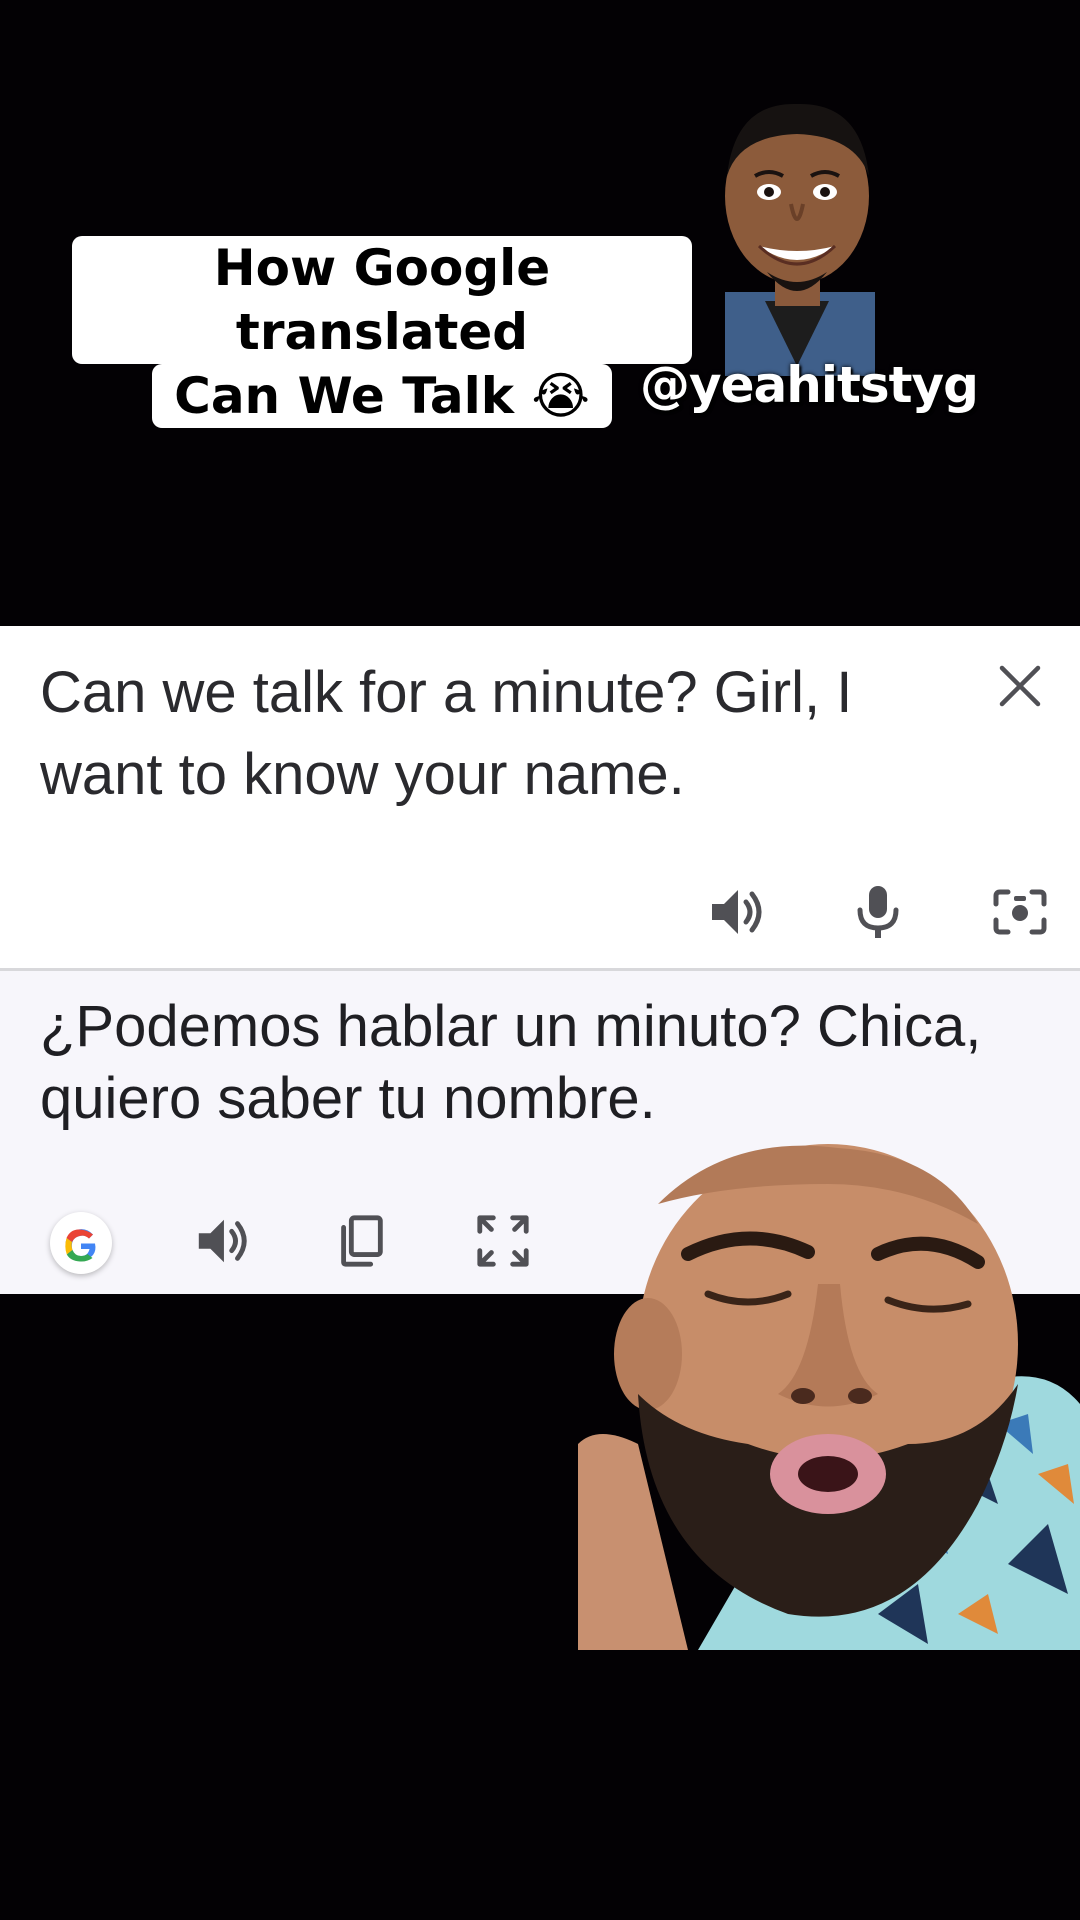 The width and height of the screenshot is (1080, 1920). I want to click on creator-handle: @yeahitstyg, so click(809, 385).